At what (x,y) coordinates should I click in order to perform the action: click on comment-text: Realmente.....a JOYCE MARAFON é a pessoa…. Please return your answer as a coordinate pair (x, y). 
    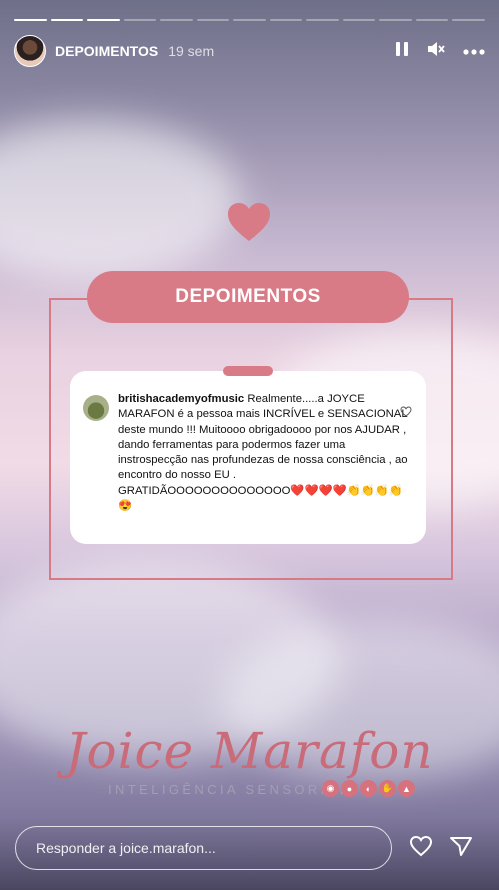
    Looking at the image, I should click on (263, 453).